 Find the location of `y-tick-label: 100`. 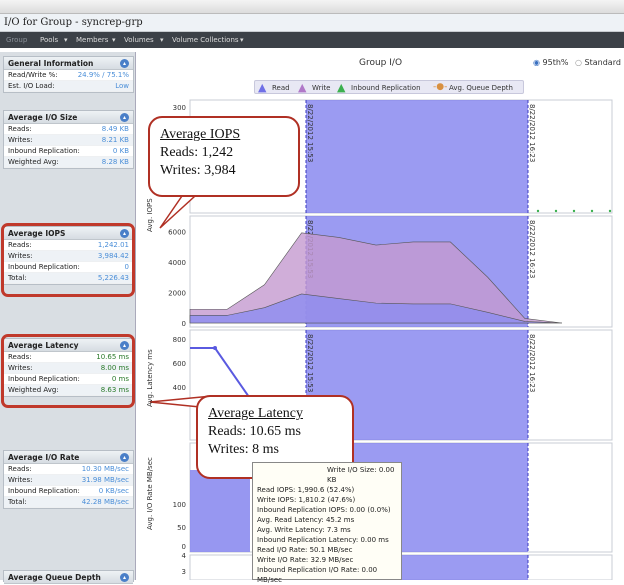

y-tick-label: 100 is located at coordinates (179, 505).